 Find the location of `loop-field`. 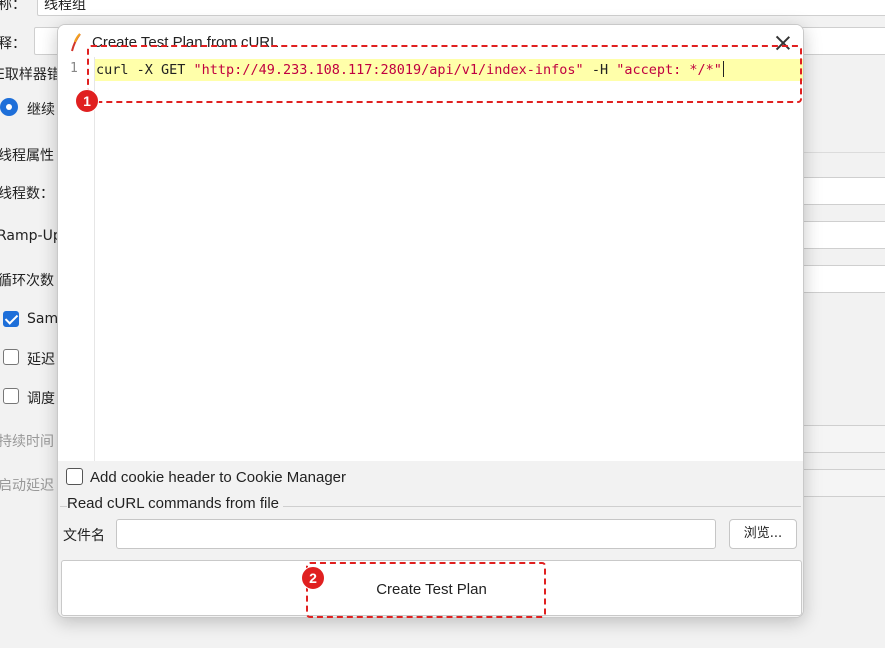

loop-field is located at coordinates (842, 279).